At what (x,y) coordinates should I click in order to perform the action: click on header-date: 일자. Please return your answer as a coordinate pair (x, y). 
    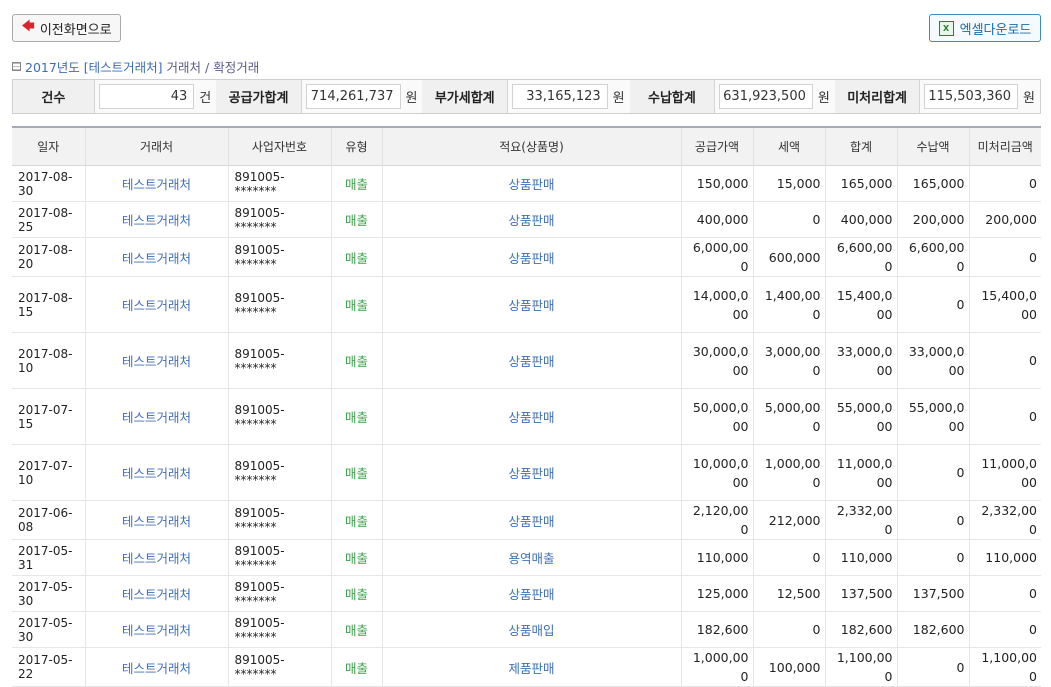
    Looking at the image, I should click on (48, 146).